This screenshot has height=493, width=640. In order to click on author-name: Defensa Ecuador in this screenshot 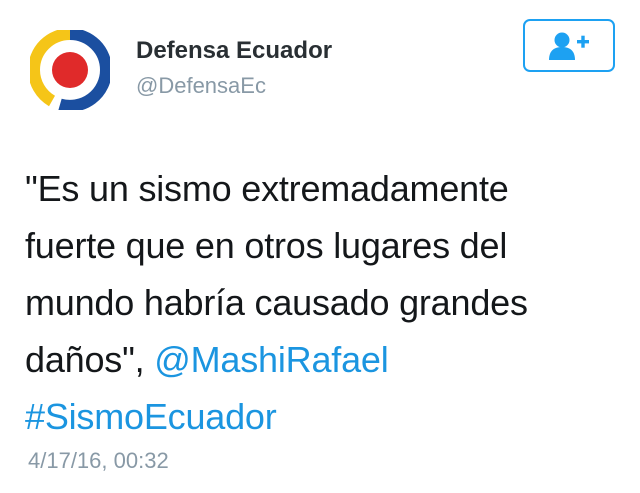, I will do `click(234, 51)`.